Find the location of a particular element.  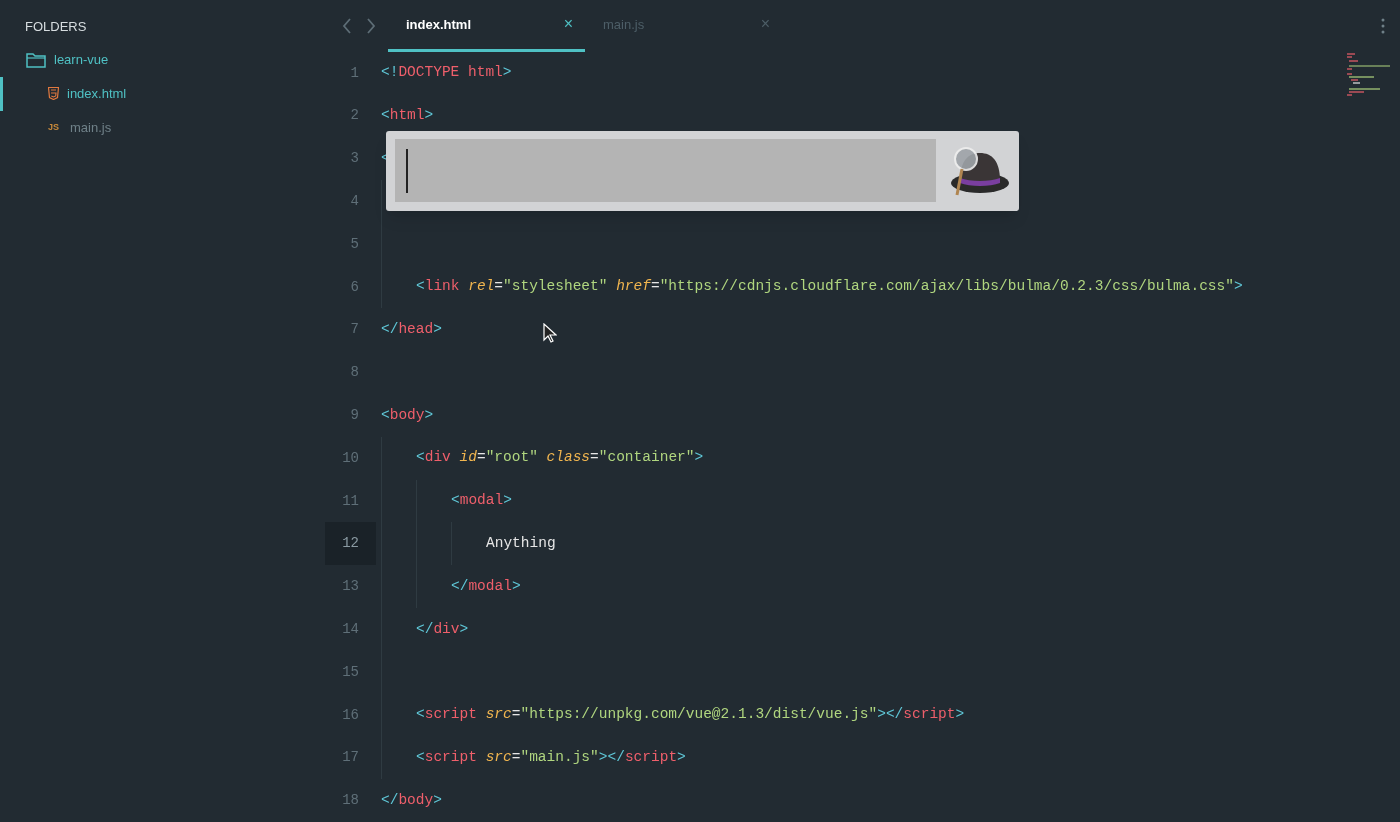

line-number: 10 is located at coordinates (350, 458).